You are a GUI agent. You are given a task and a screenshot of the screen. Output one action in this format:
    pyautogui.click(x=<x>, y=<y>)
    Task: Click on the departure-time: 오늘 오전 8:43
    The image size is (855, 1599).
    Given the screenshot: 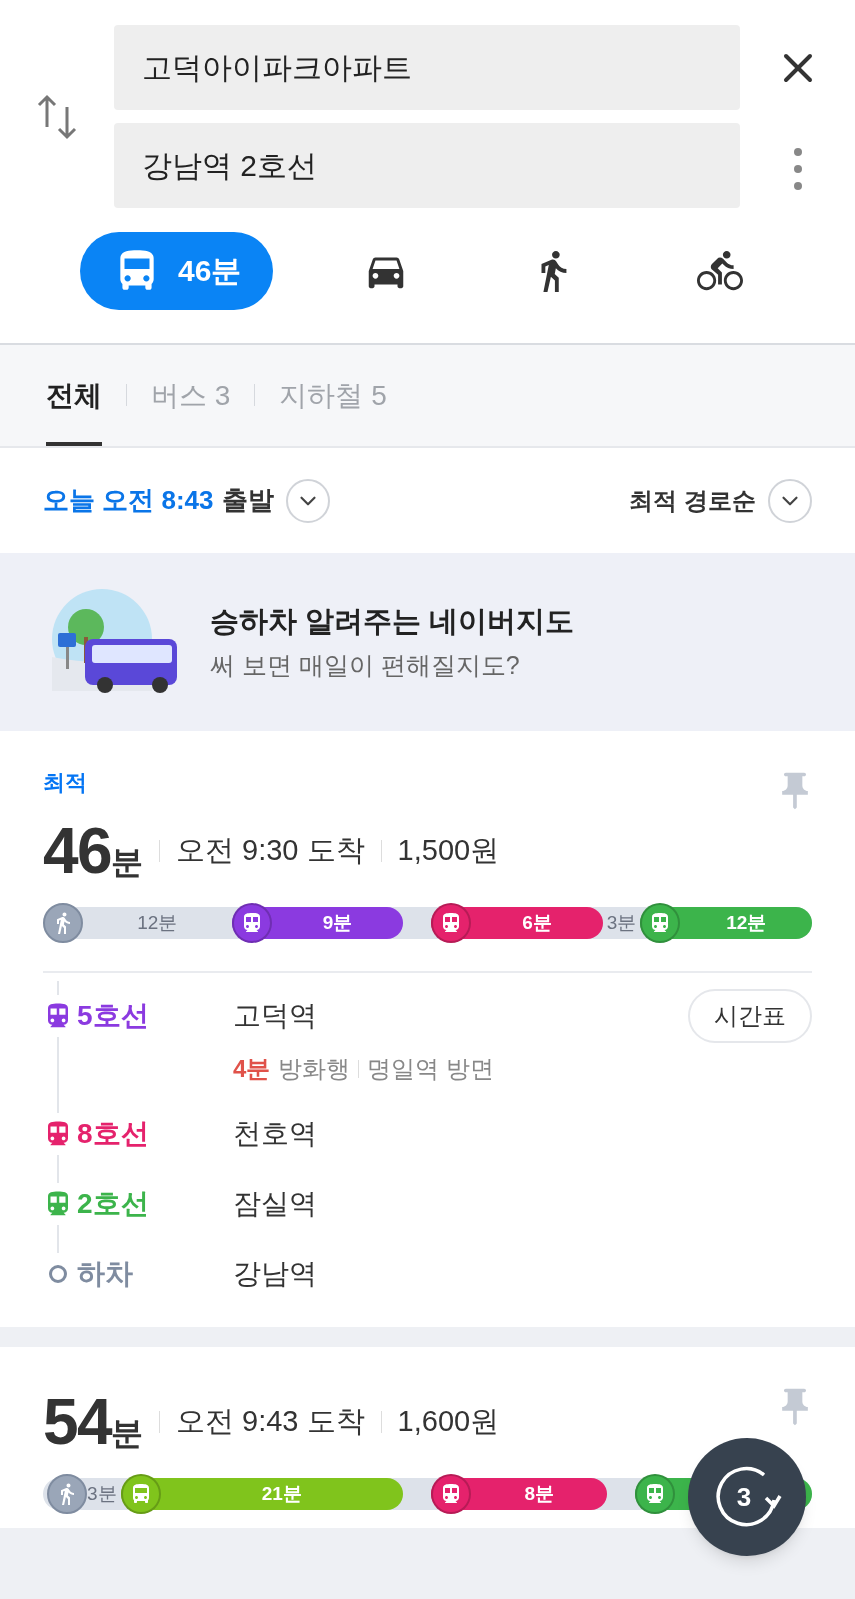 What is the action you would take?
    pyautogui.click(x=128, y=500)
    